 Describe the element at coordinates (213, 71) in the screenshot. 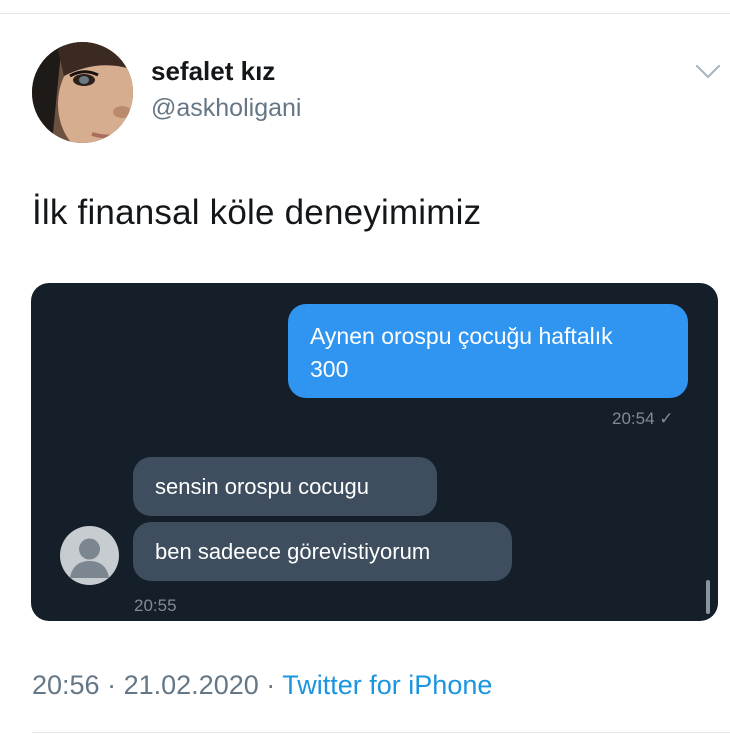

I see `display-name: sefalet kız` at that location.